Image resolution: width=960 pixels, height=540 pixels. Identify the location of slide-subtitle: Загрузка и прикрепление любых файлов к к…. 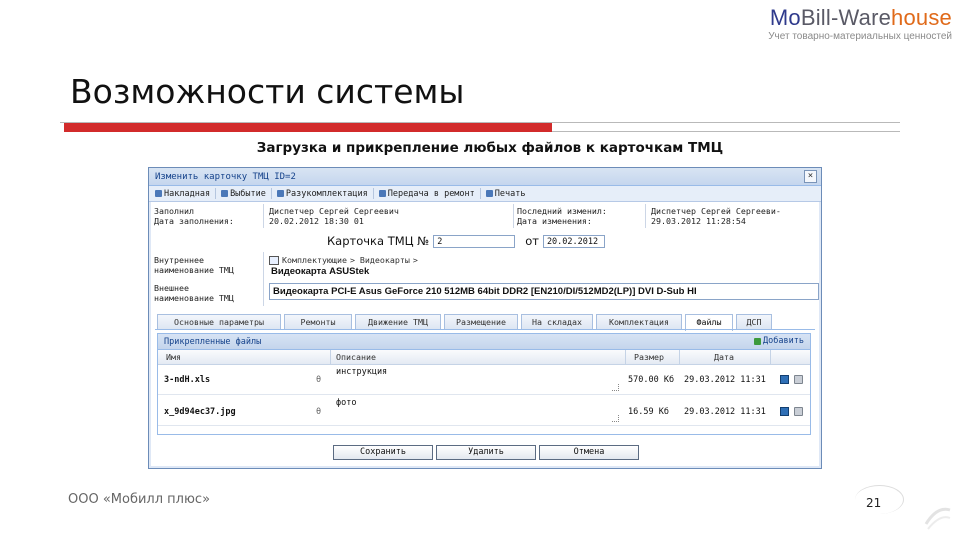
(490, 148).